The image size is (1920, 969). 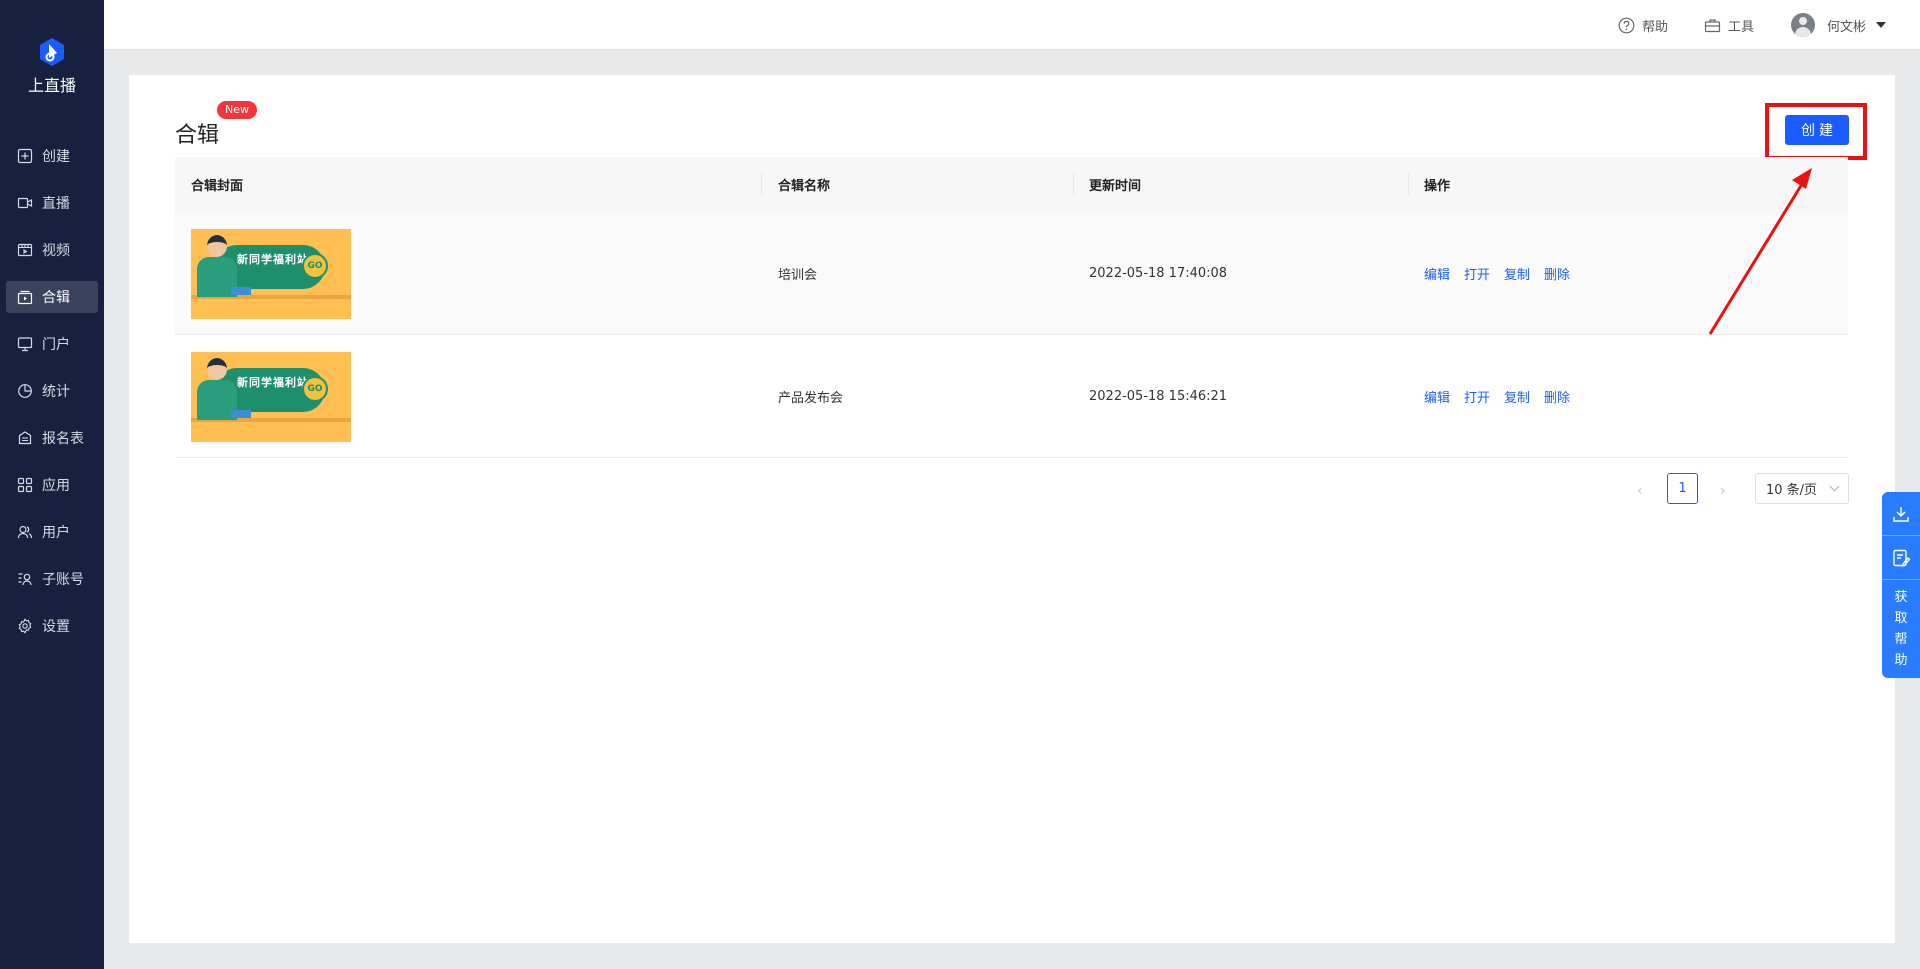 I want to click on user-name: 何文彬, so click(x=1847, y=27).